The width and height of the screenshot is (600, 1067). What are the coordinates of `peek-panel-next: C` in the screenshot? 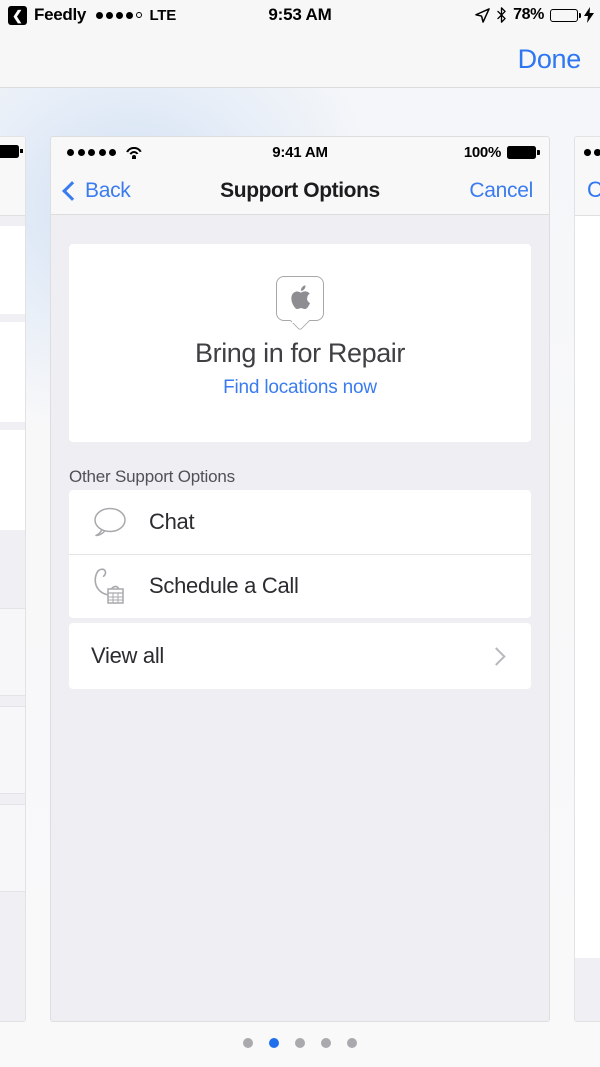 It's located at (587, 579).